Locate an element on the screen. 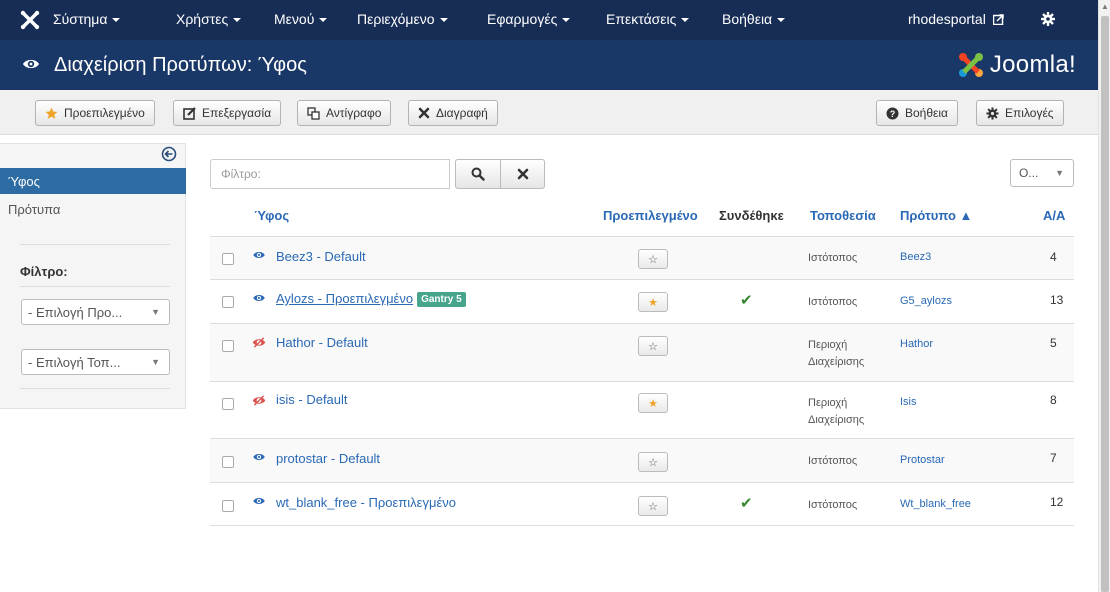 The image size is (1110, 592). style-link: Beez3 - Default is located at coordinates (321, 256).